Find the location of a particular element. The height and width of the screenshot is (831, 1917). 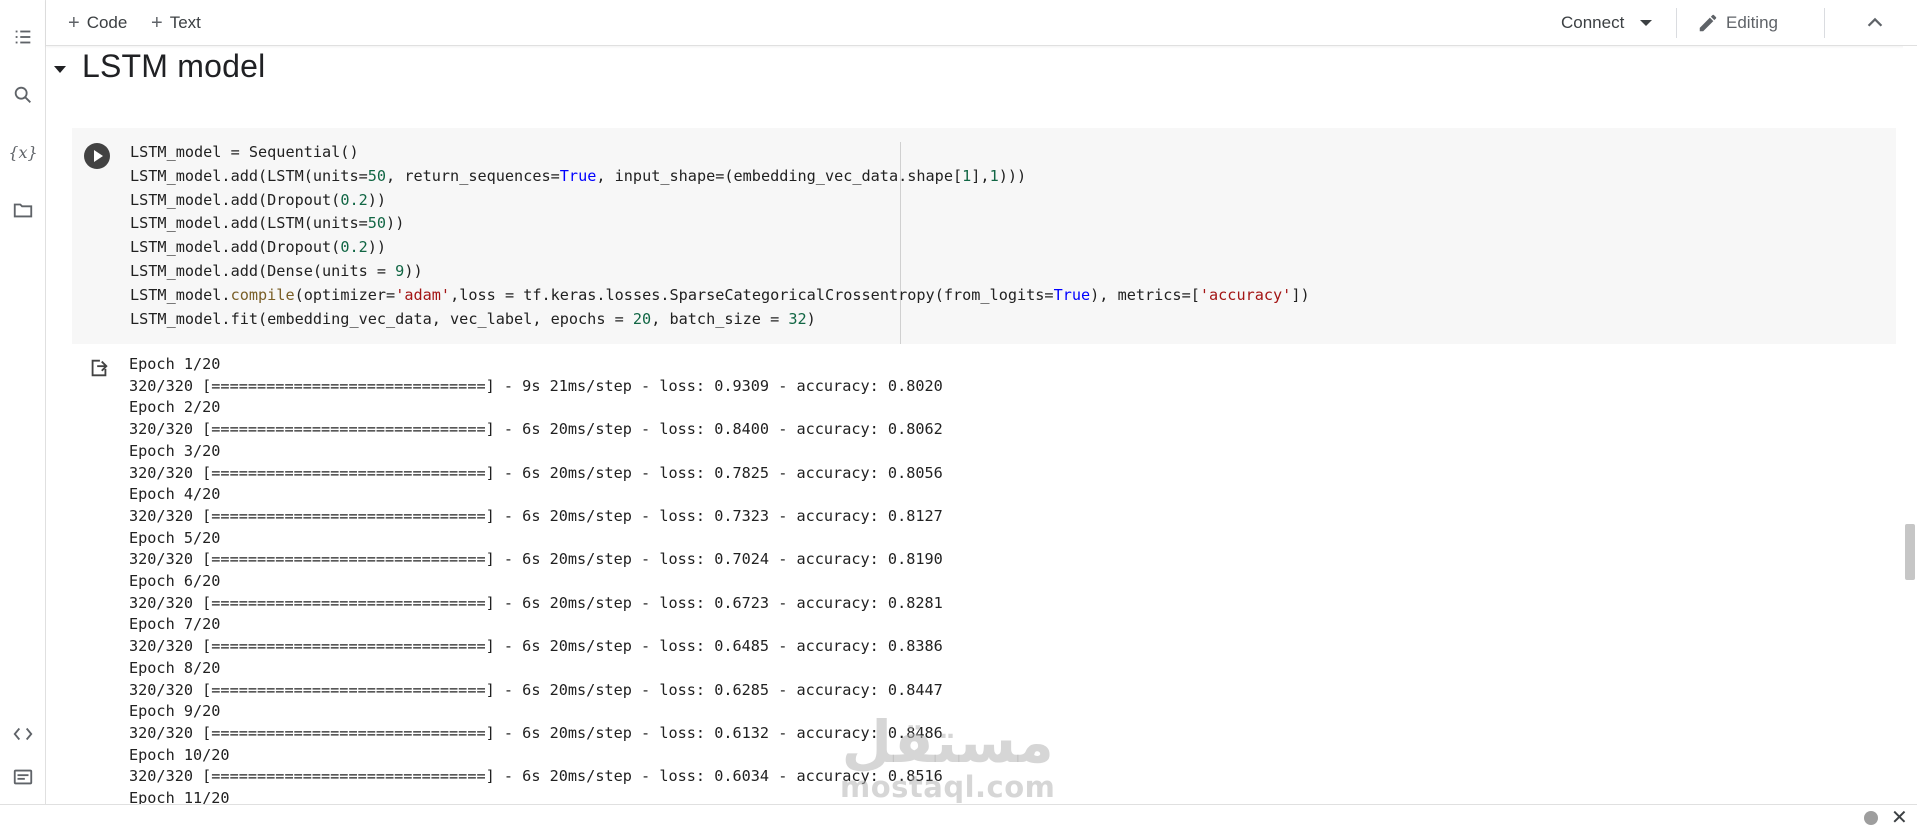

code-token: ]) is located at coordinates (1300, 294).